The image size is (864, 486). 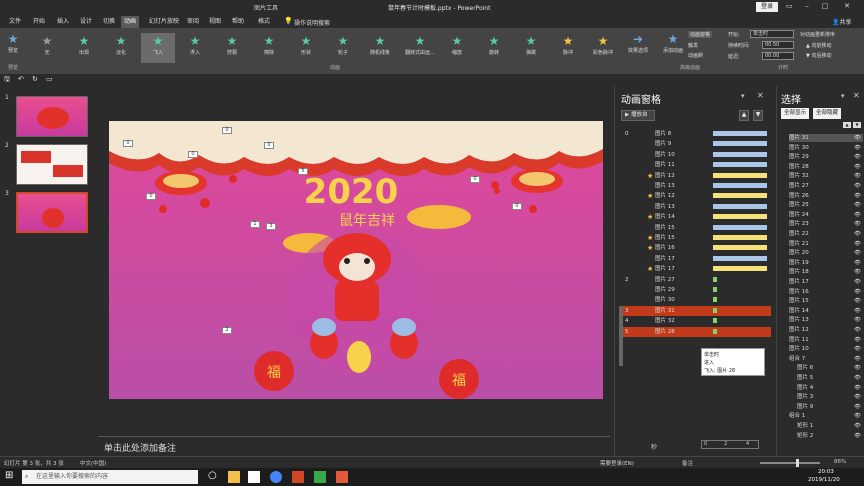 I want to click on send-backward-button: ▼, so click(x=857, y=125).